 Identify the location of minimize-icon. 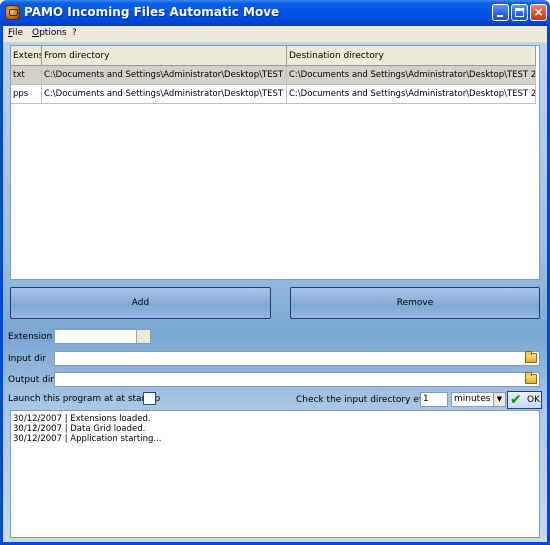
(500, 16).